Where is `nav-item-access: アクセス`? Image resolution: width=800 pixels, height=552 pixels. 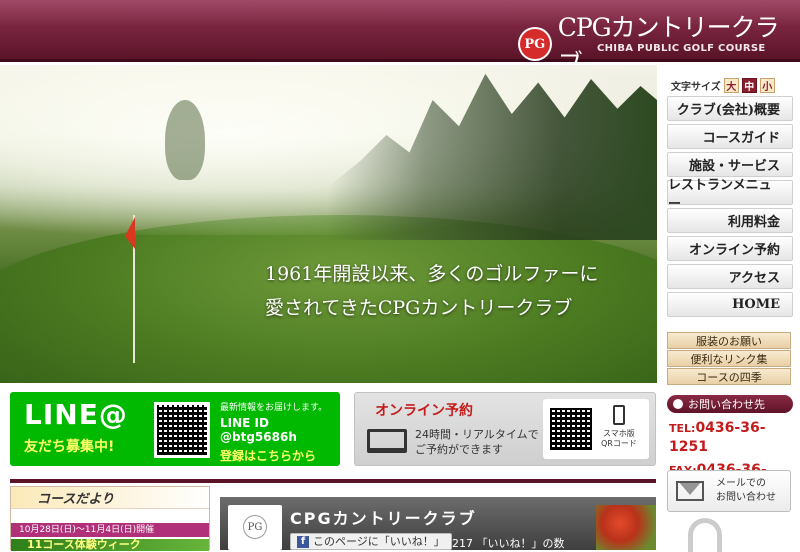 nav-item-access: アクセス is located at coordinates (730, 276).